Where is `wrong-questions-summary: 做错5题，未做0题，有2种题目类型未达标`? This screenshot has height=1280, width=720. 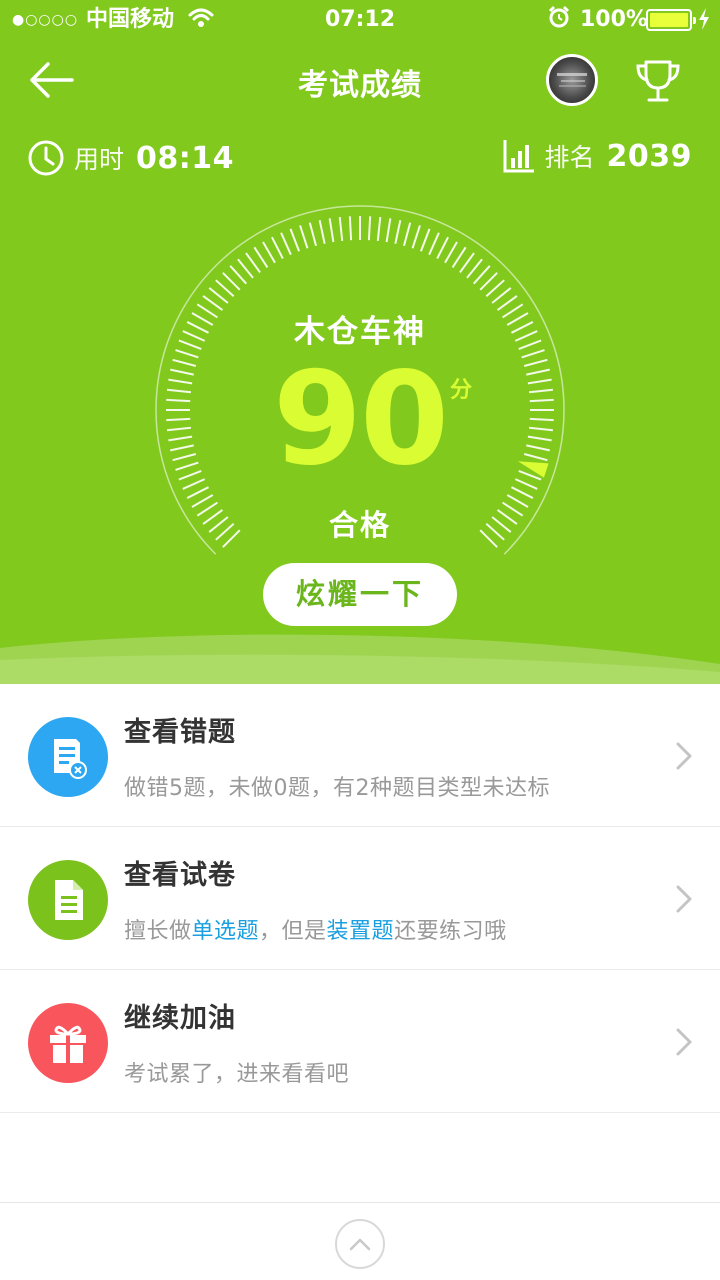
wrong-questions-summary: 做错5题，未做0题，有2种题目类型未达标 is located at coordinates (337, 788).